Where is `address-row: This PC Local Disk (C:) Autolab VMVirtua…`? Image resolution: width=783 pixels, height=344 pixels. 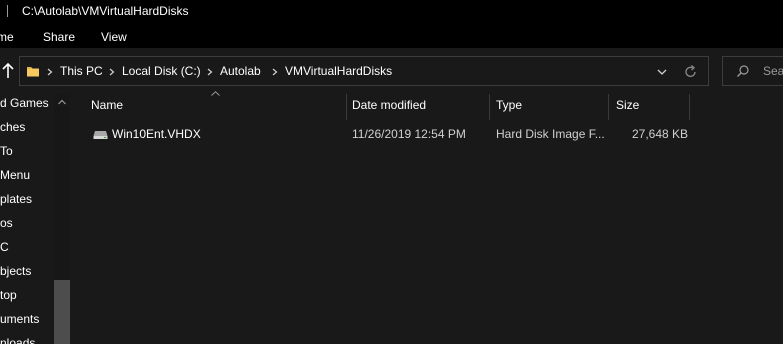 address-row: This PC Local Disk (C:) Autolab VMVirtua… is located at coordinates (391, 71).